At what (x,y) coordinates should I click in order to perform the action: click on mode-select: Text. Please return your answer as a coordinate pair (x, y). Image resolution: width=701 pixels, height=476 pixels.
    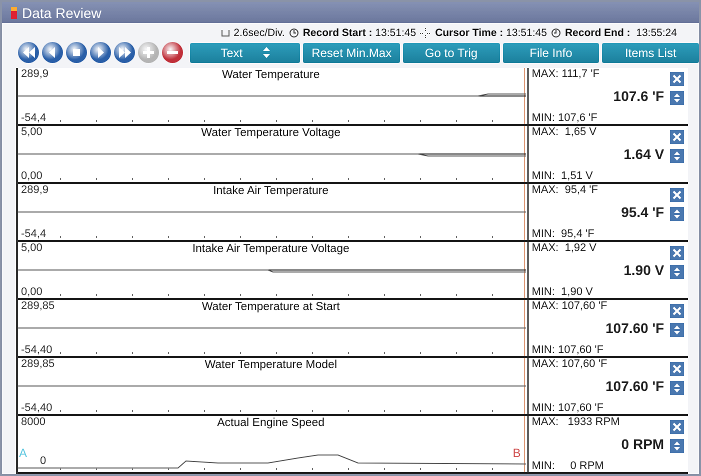
    Looking at the image, I should click on (245, 52).